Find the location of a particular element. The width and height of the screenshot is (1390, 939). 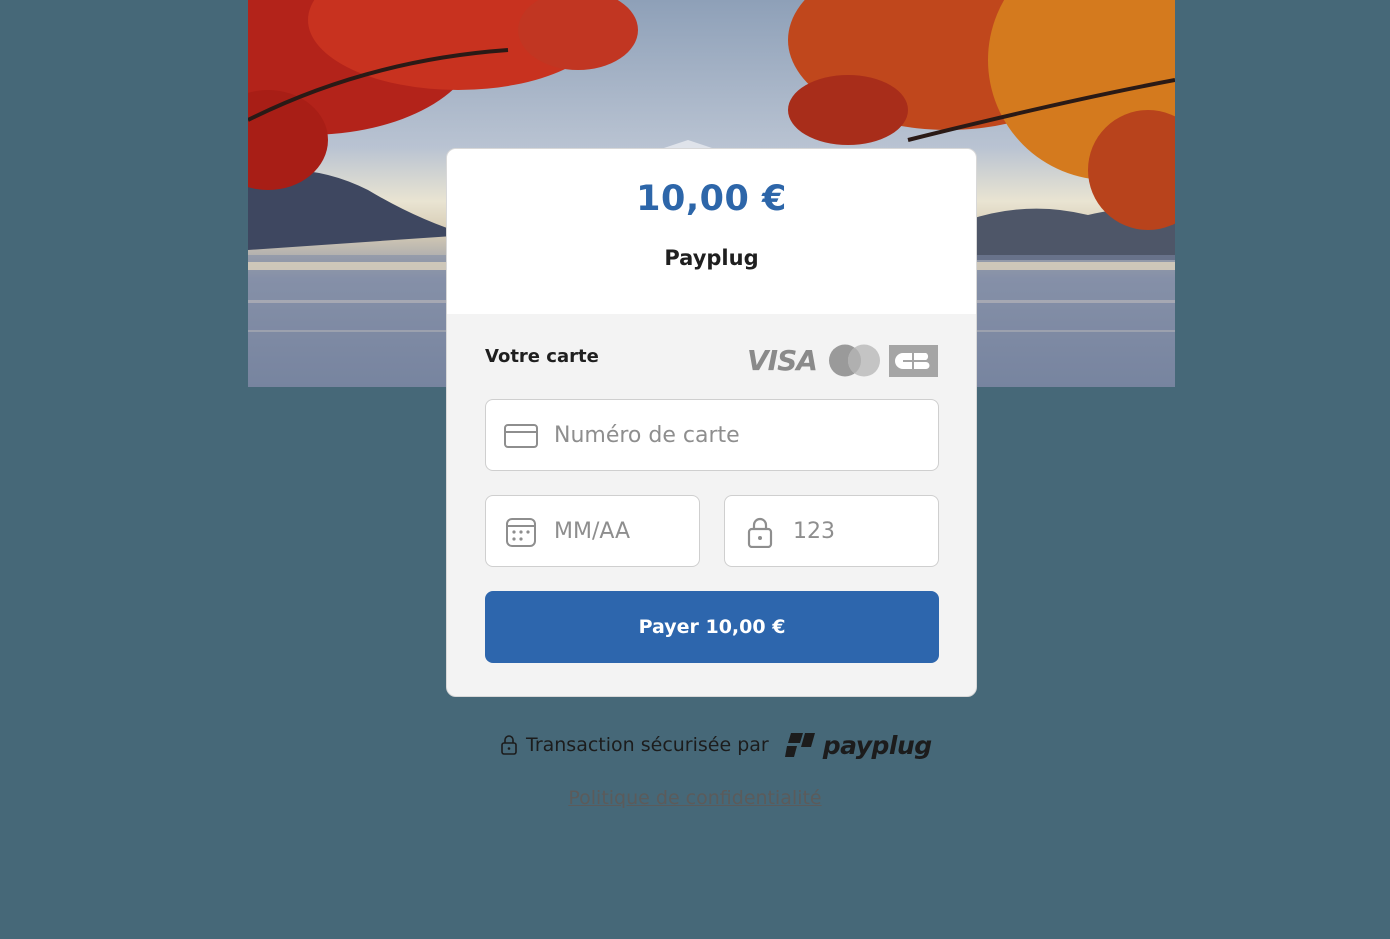

payplug-wordmark: payplug is located at coordinates (877, 745).